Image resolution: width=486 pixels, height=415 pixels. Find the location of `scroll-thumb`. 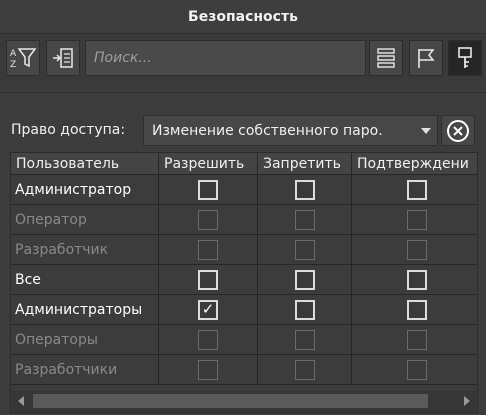

scroll-thumb is located at coordinates (230, 401).